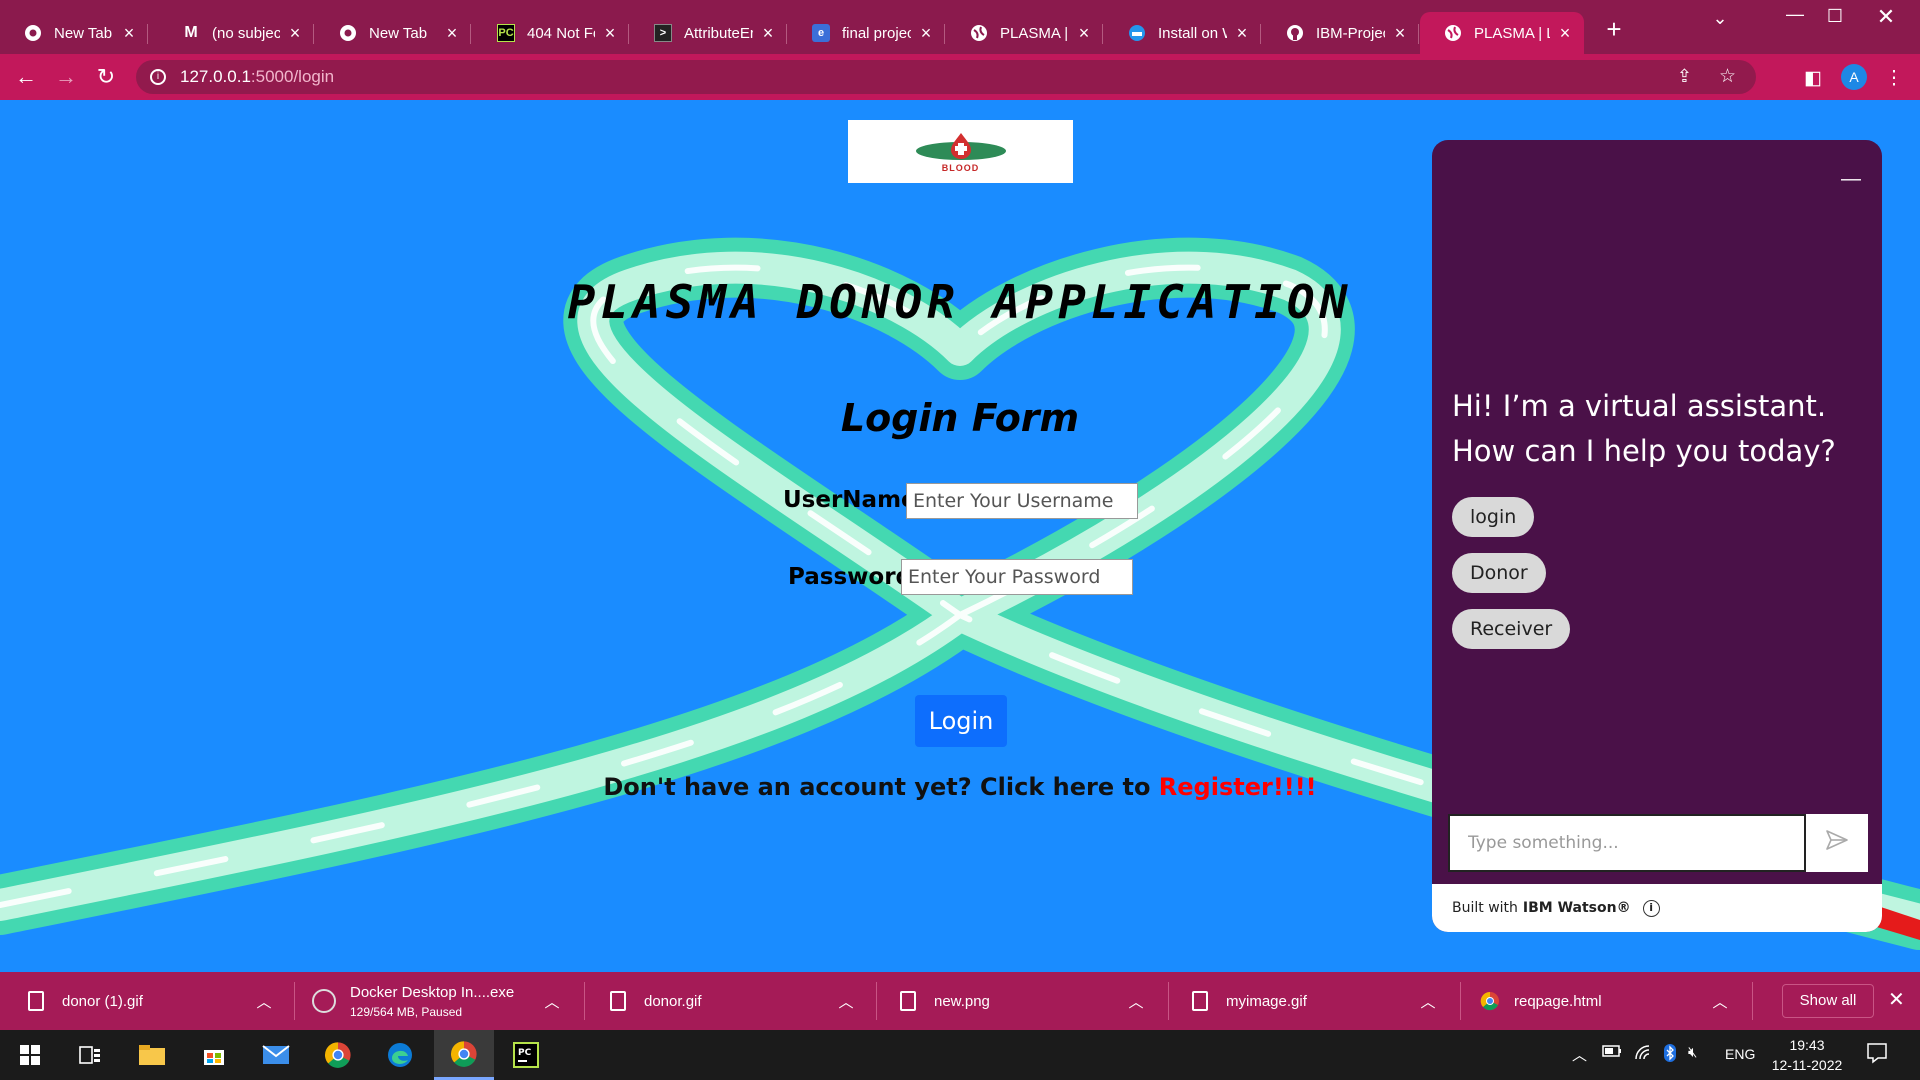 The height and width of the screenshot is (1080, 1920). I want to click on file-icon, so click(1200, 1001).